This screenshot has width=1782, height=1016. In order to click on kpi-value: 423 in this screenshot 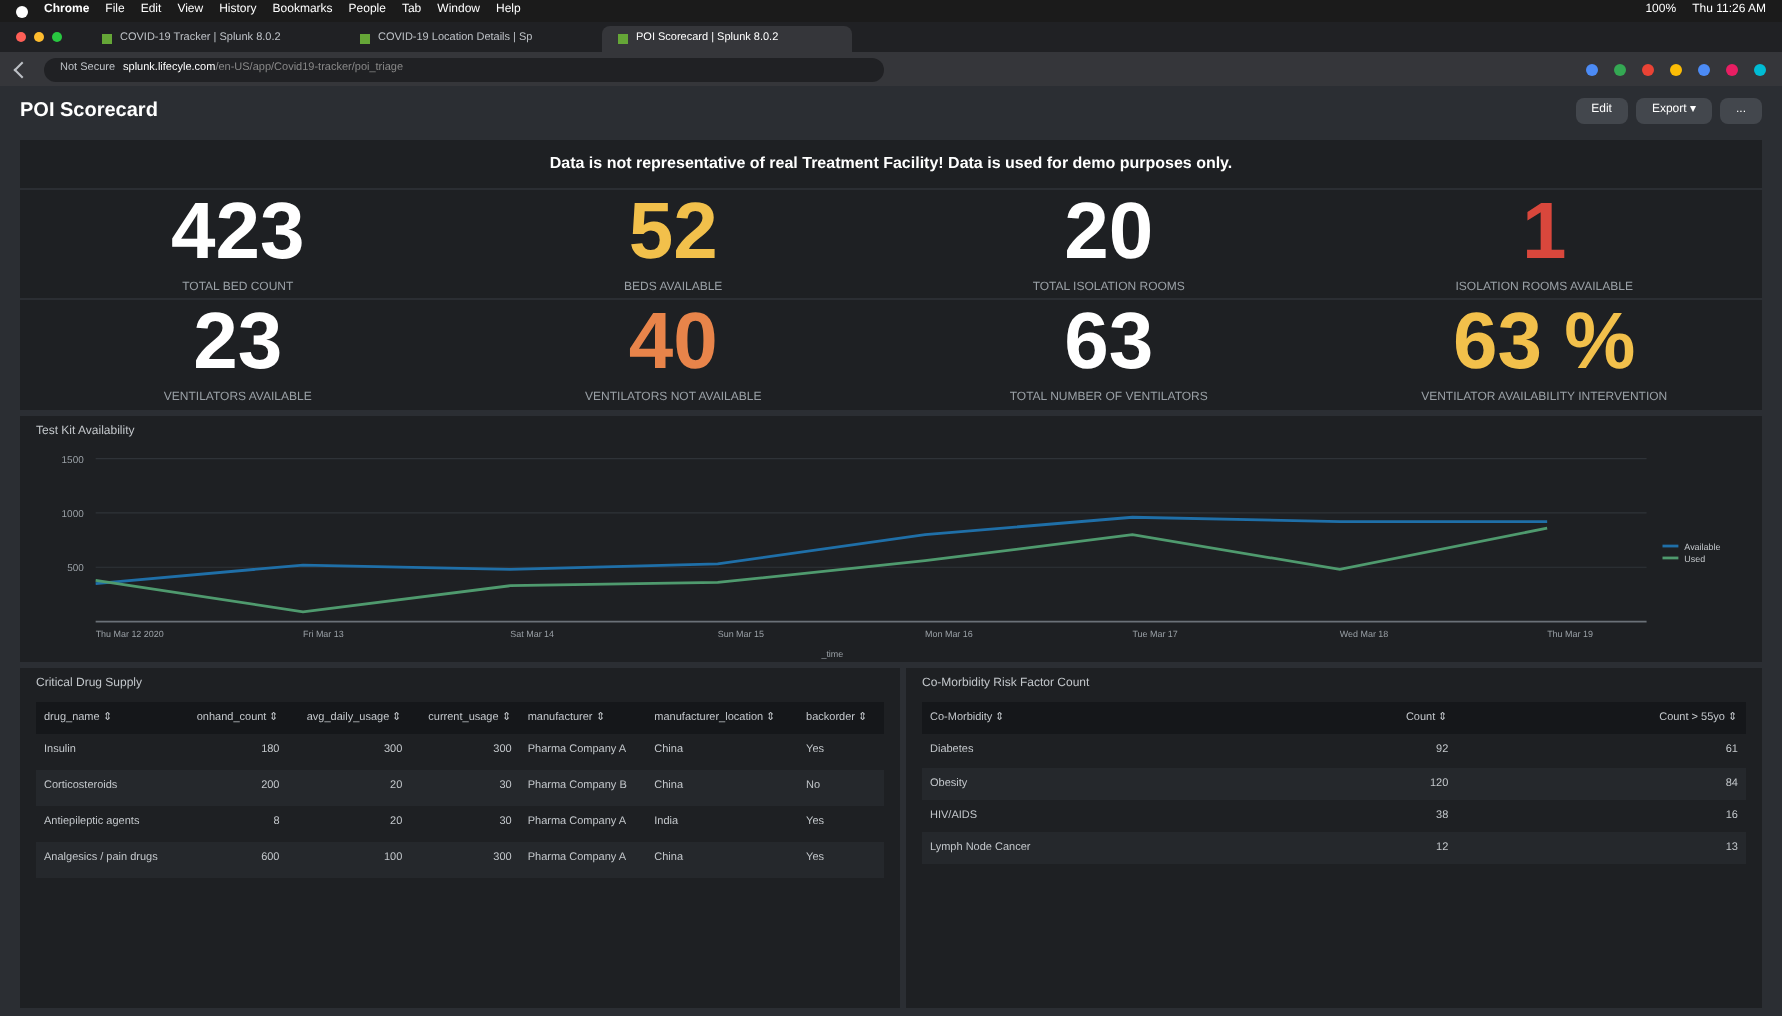, I will do `click(238, 231)`.